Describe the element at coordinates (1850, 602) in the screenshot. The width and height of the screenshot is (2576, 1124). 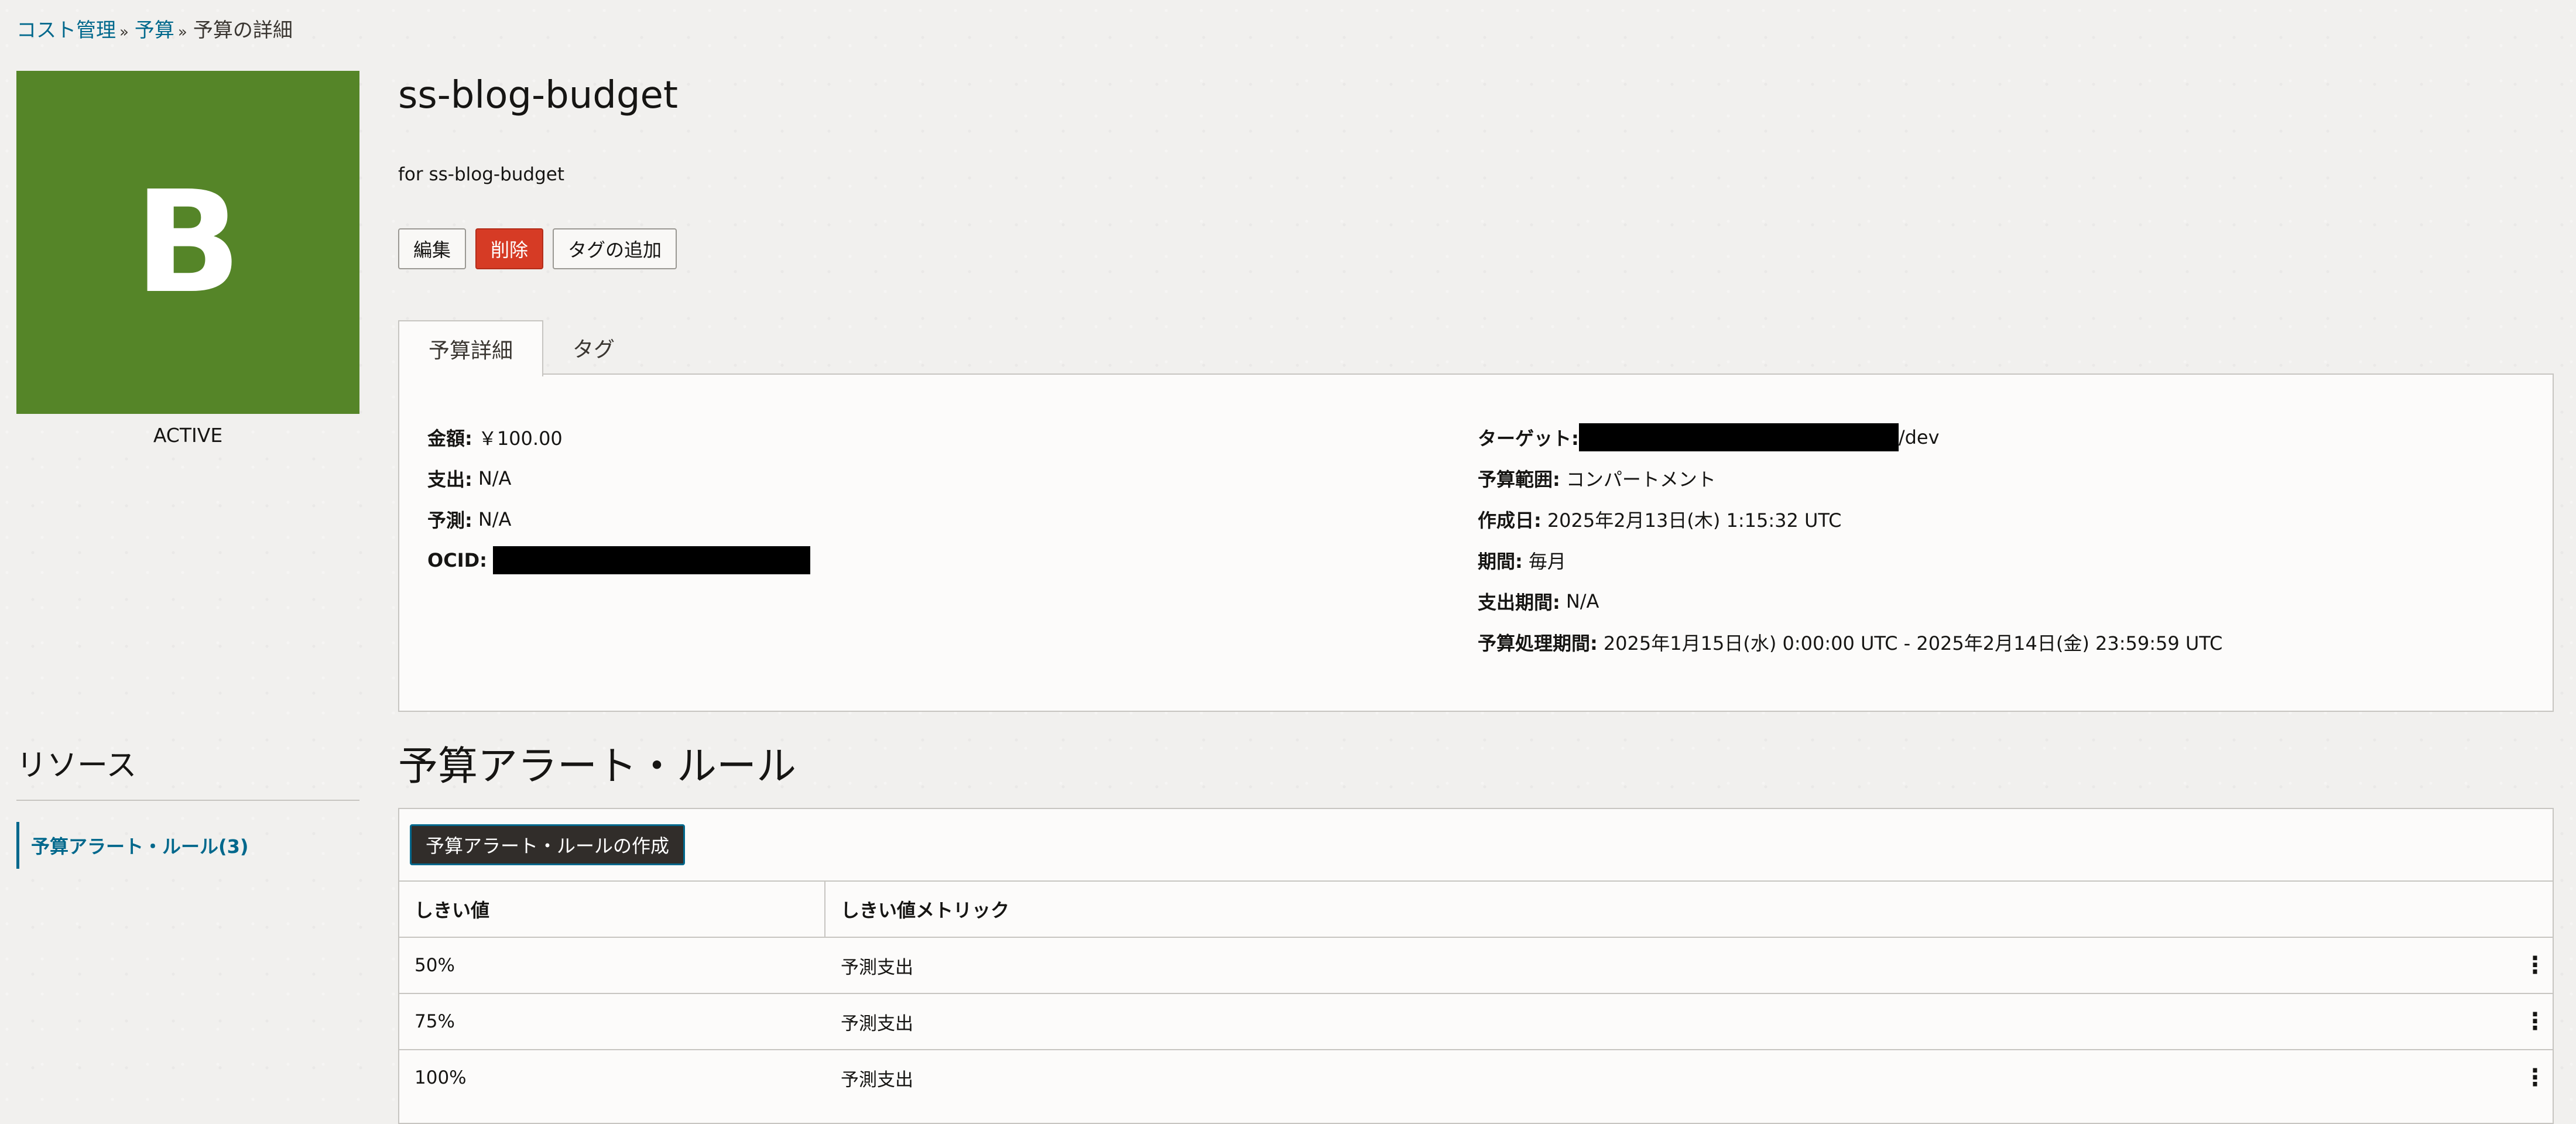
I see `spend-period-row: 支出期間: N/A` at that location.